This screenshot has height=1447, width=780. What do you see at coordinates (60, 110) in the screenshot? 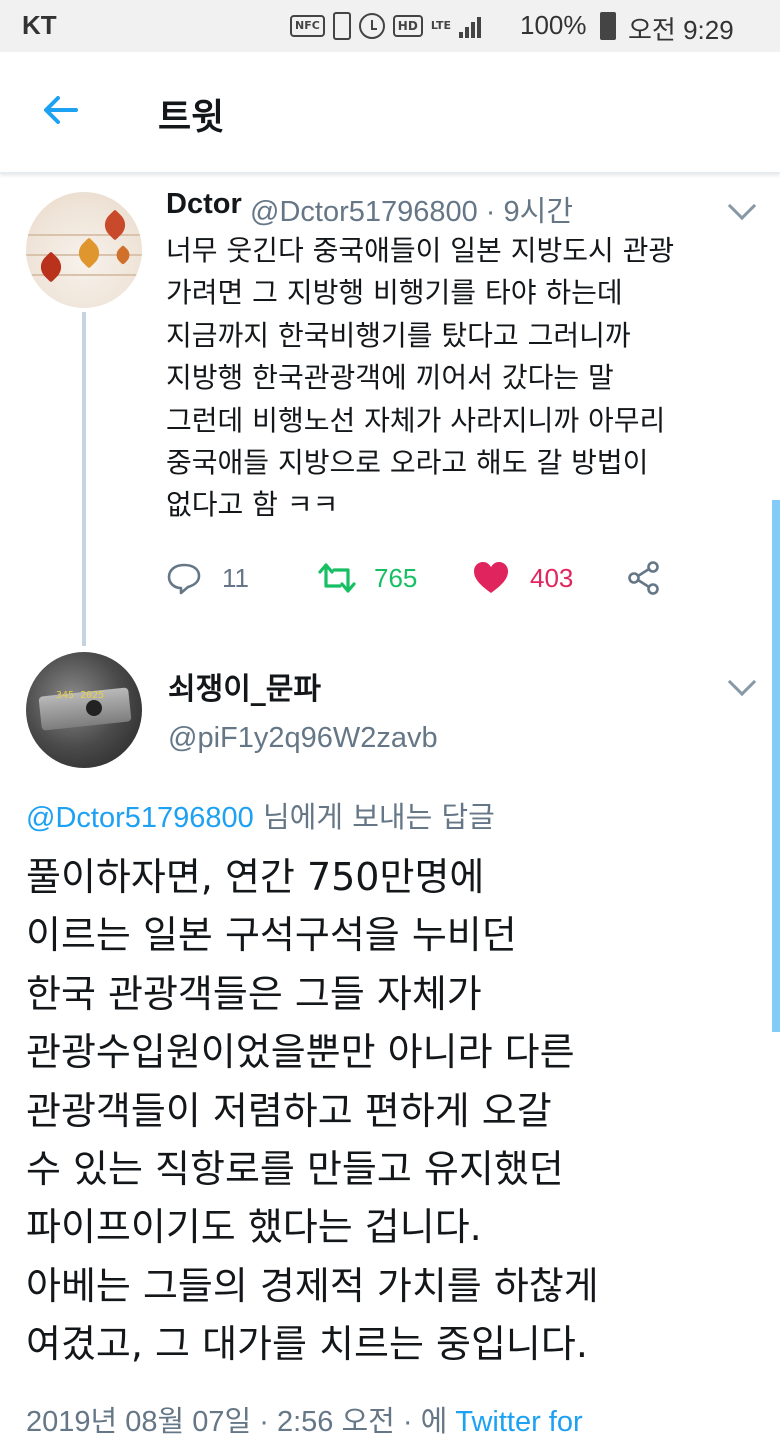
I see `back-arrow-icon` at bounding box center [60, 110].